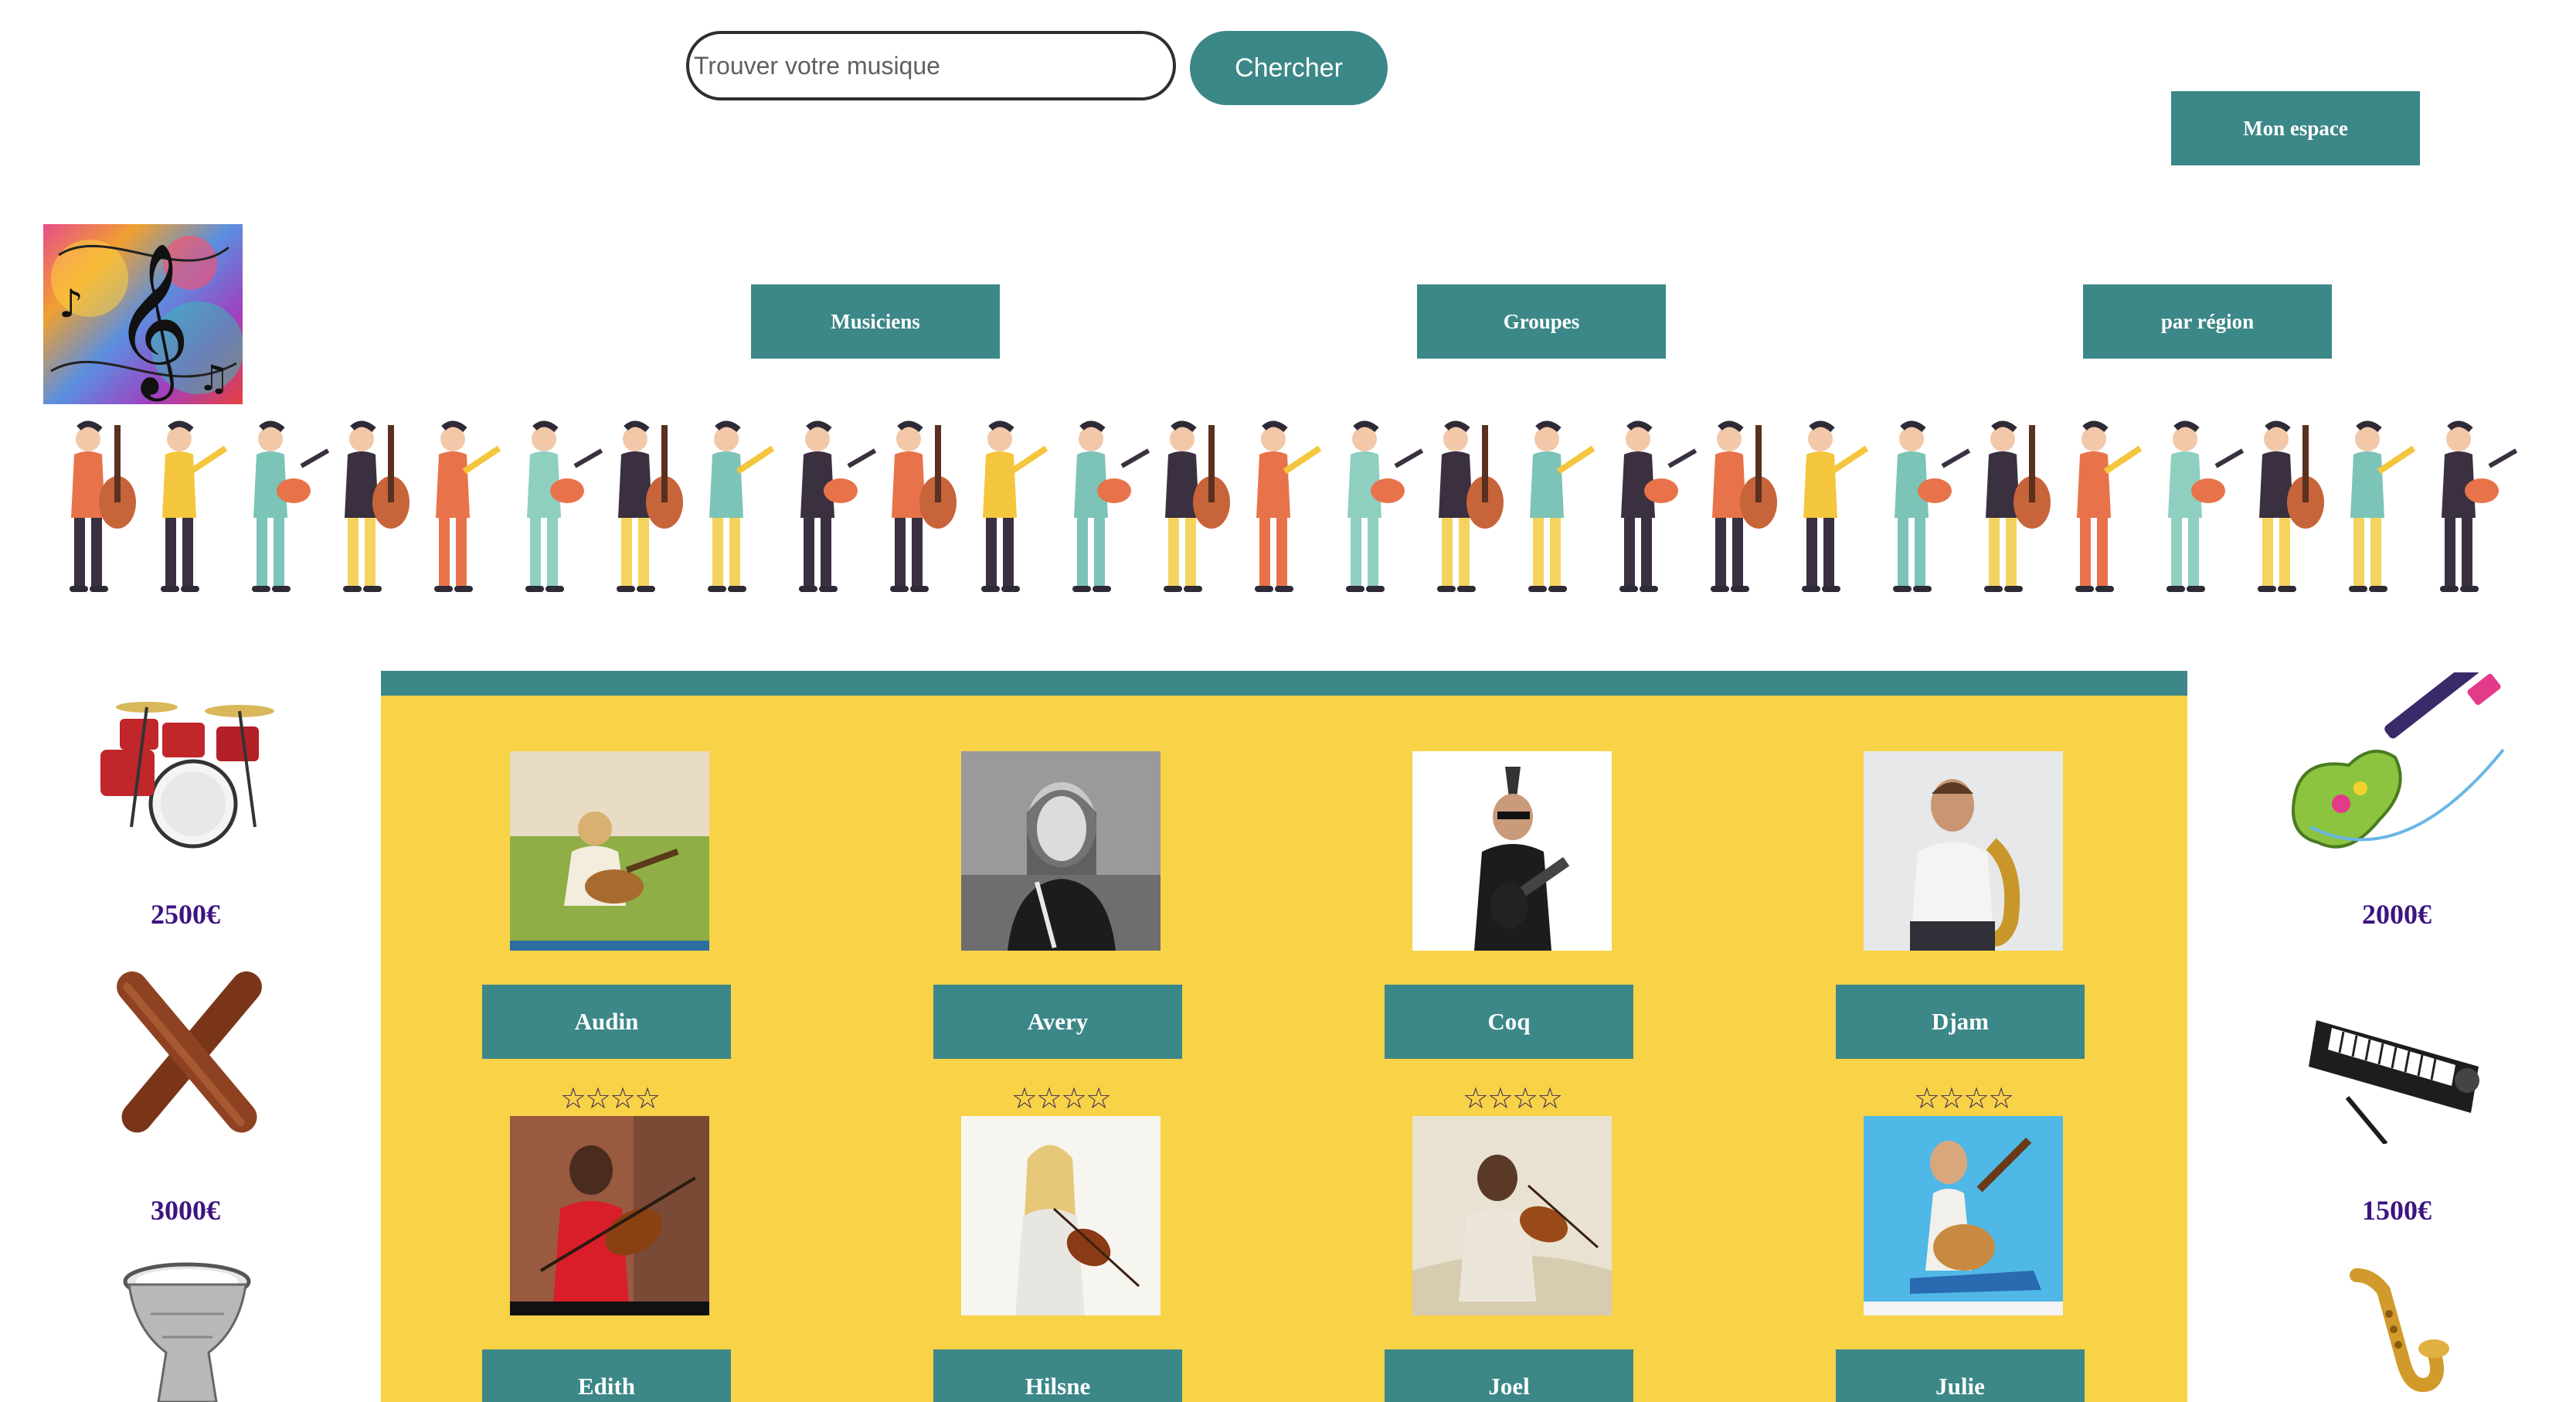  Describe the element at coordinates (1284, 683) in the screenshot. I see `panel-header-bar` at that location.